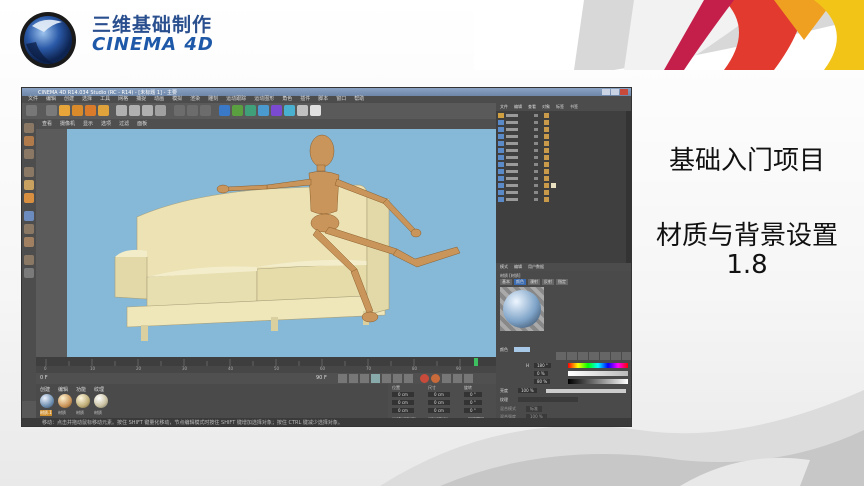 The image size is (864, 486). What do you see at coordinates (403, 394) in the screenshot?
I see `position-x-field: 0 cm` at bounding box center [403, 394].